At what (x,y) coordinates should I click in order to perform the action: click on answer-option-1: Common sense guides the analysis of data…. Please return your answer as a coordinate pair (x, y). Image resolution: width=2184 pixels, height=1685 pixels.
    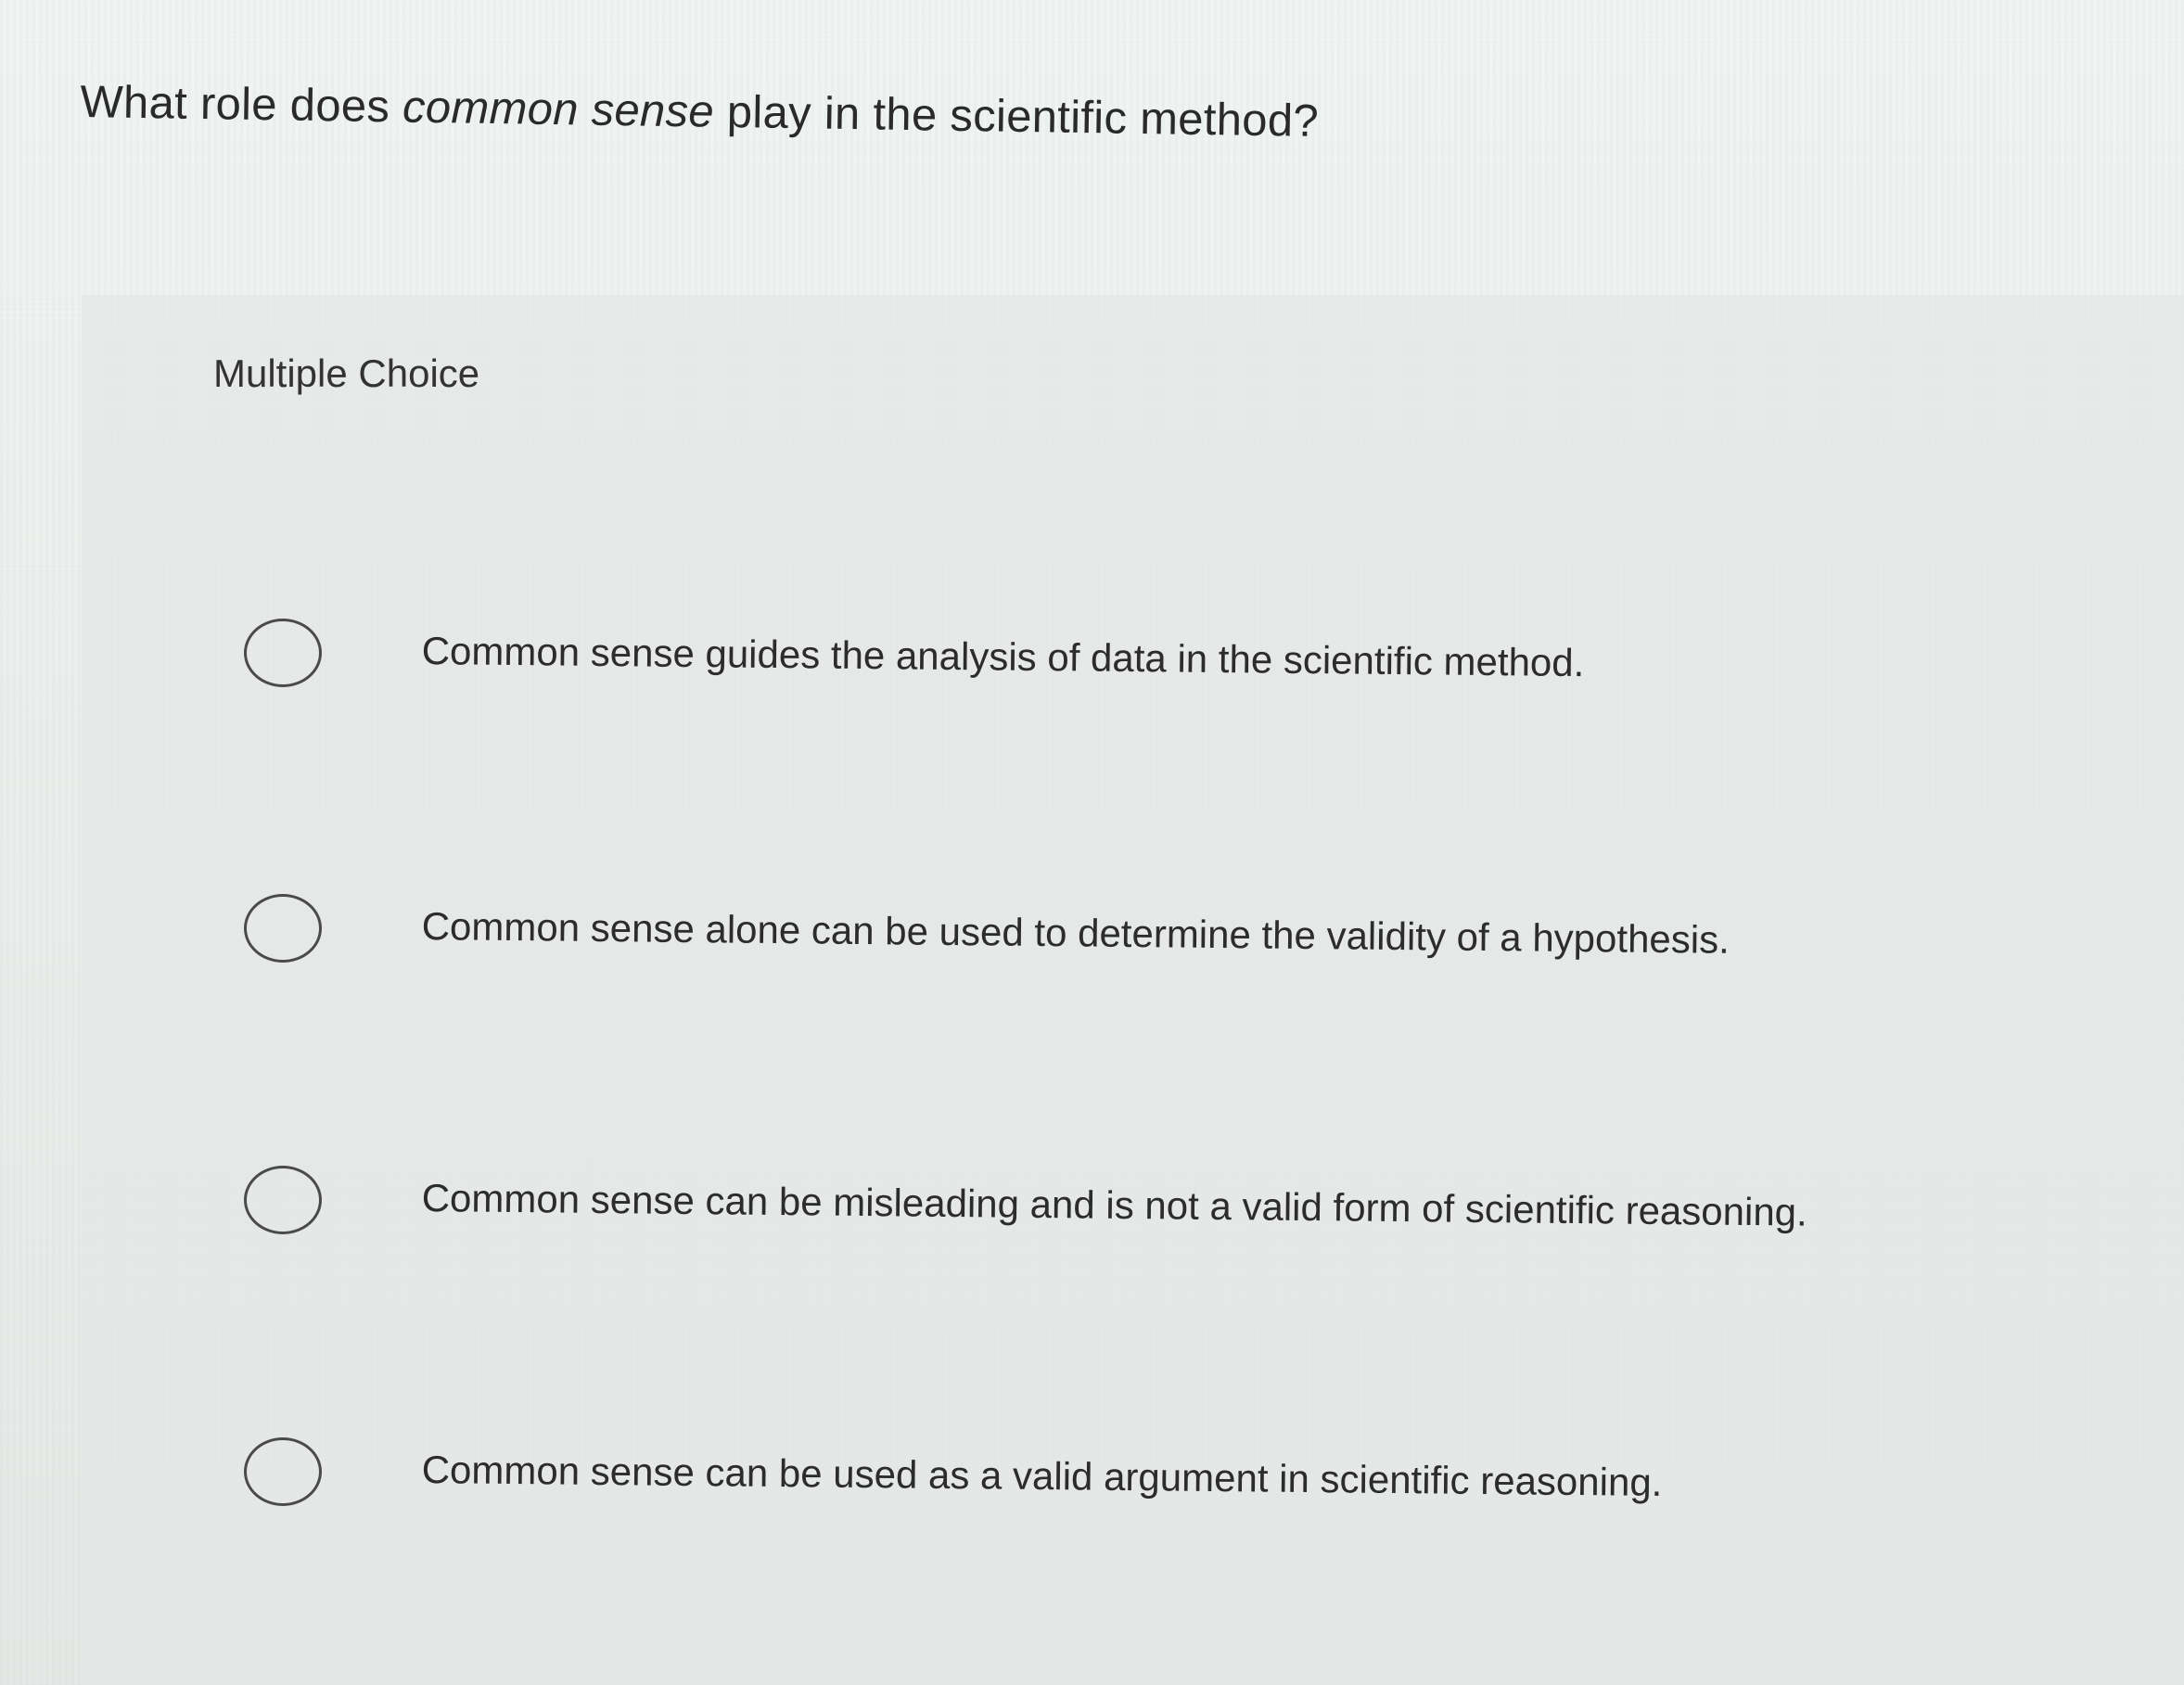
    Looking at the image, I should click on (1117, 658).